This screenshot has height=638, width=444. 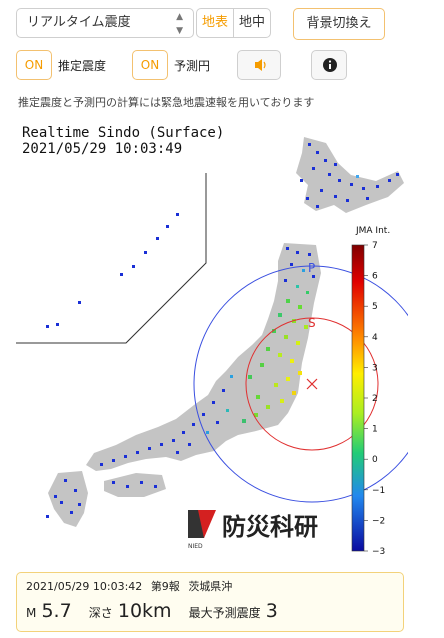 What do you see at coordinates (271, 611) in the screenshot?
I see `max-intensity-value: 3` at bounding box center [271, 611].